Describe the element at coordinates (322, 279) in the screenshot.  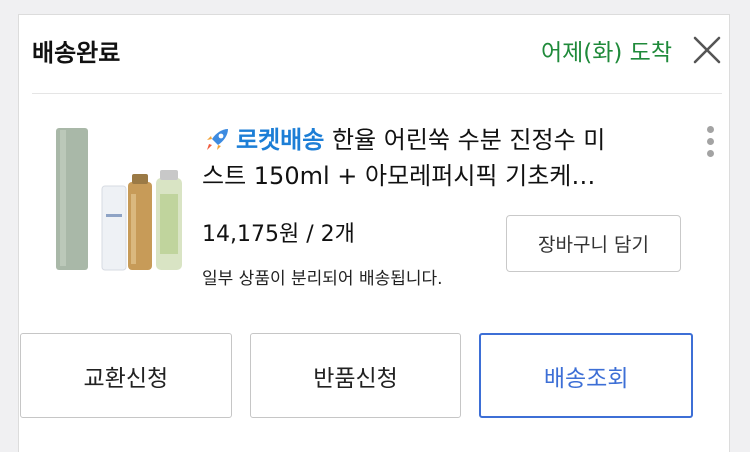
I see `split-delivery-note: 일부 상품이 분리되어 배송됩니다.` at that location.